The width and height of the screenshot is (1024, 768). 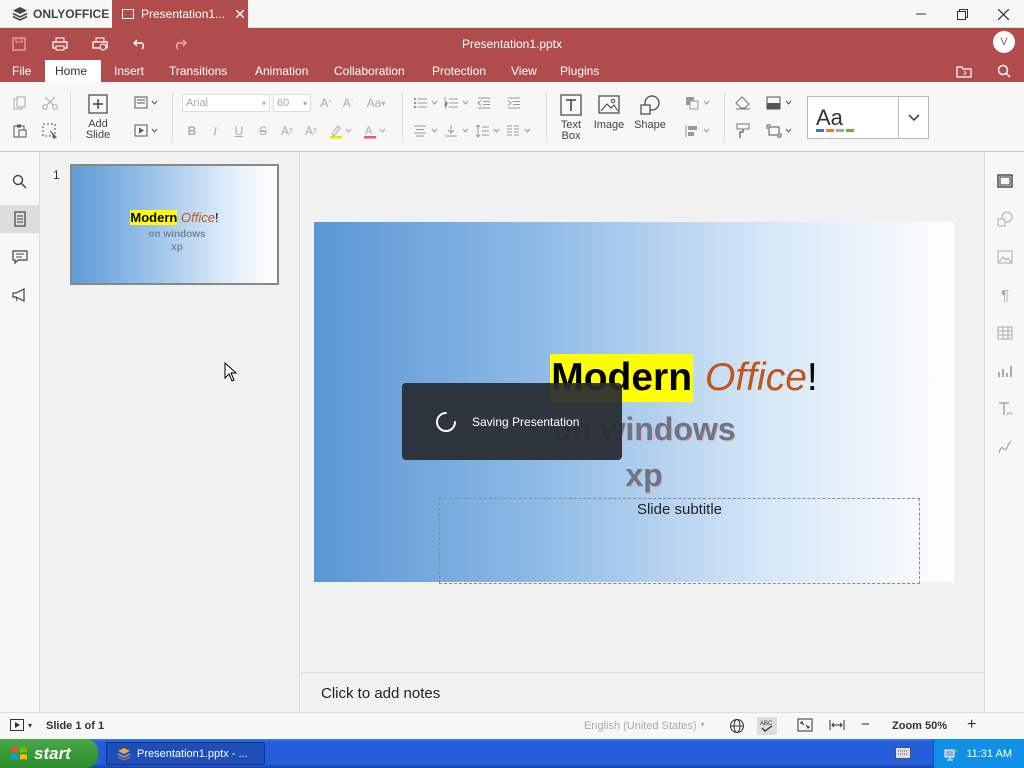 What do you see at coordinates (853, 117) in the screenshot?
I see `theme-gallery: Aa` at bounding box center [853, 117].